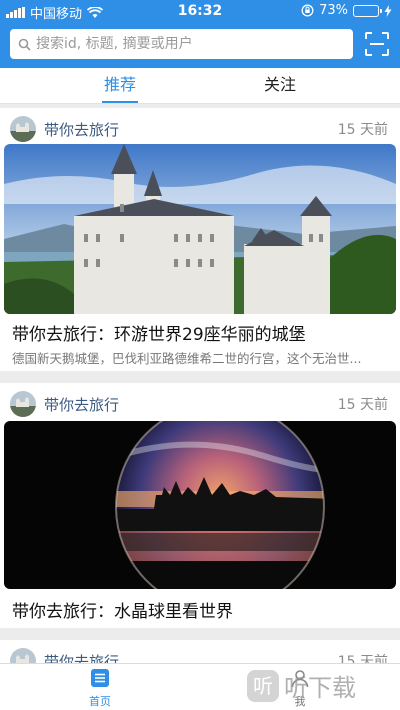  What do you see at coordinates (120, 86) in the screenshot?
I see `tab-recommended: 推荐` at bounding box center [120, 86].